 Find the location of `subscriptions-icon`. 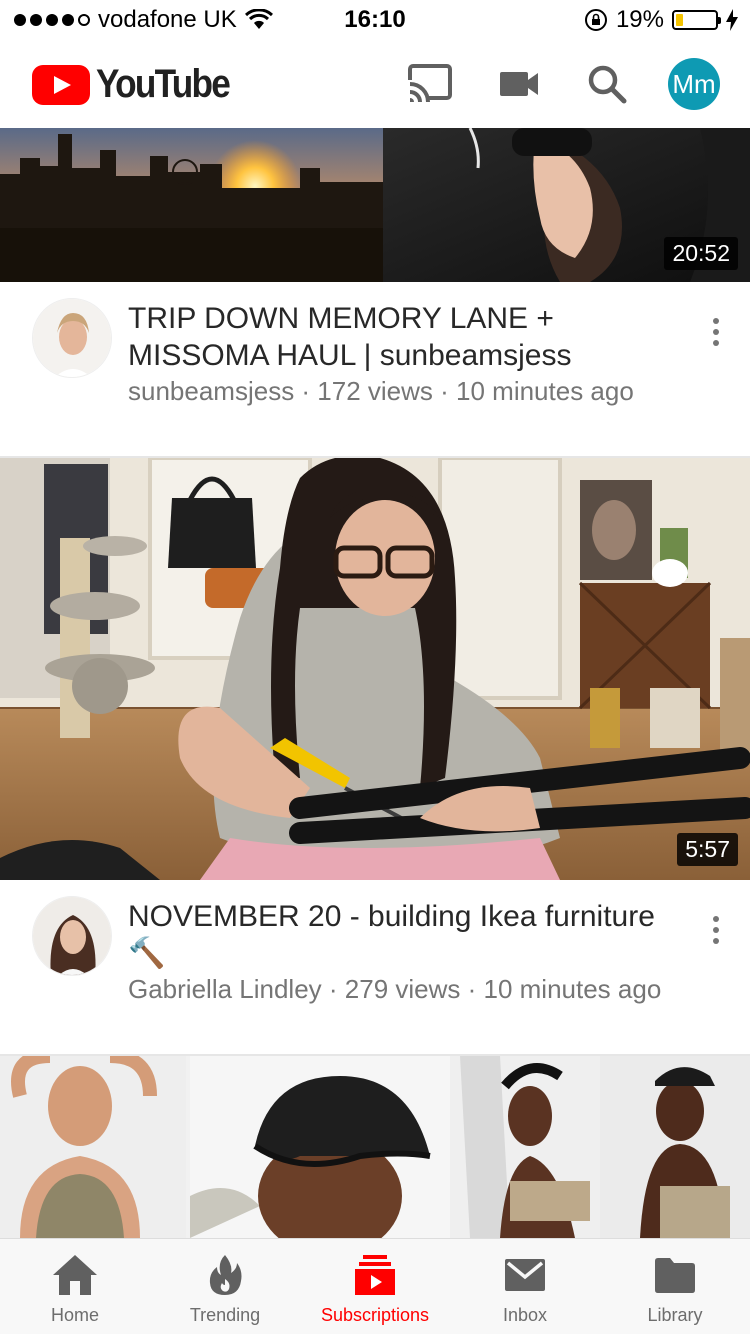

subscriptions-icon is located at coordinates (375, 1275).